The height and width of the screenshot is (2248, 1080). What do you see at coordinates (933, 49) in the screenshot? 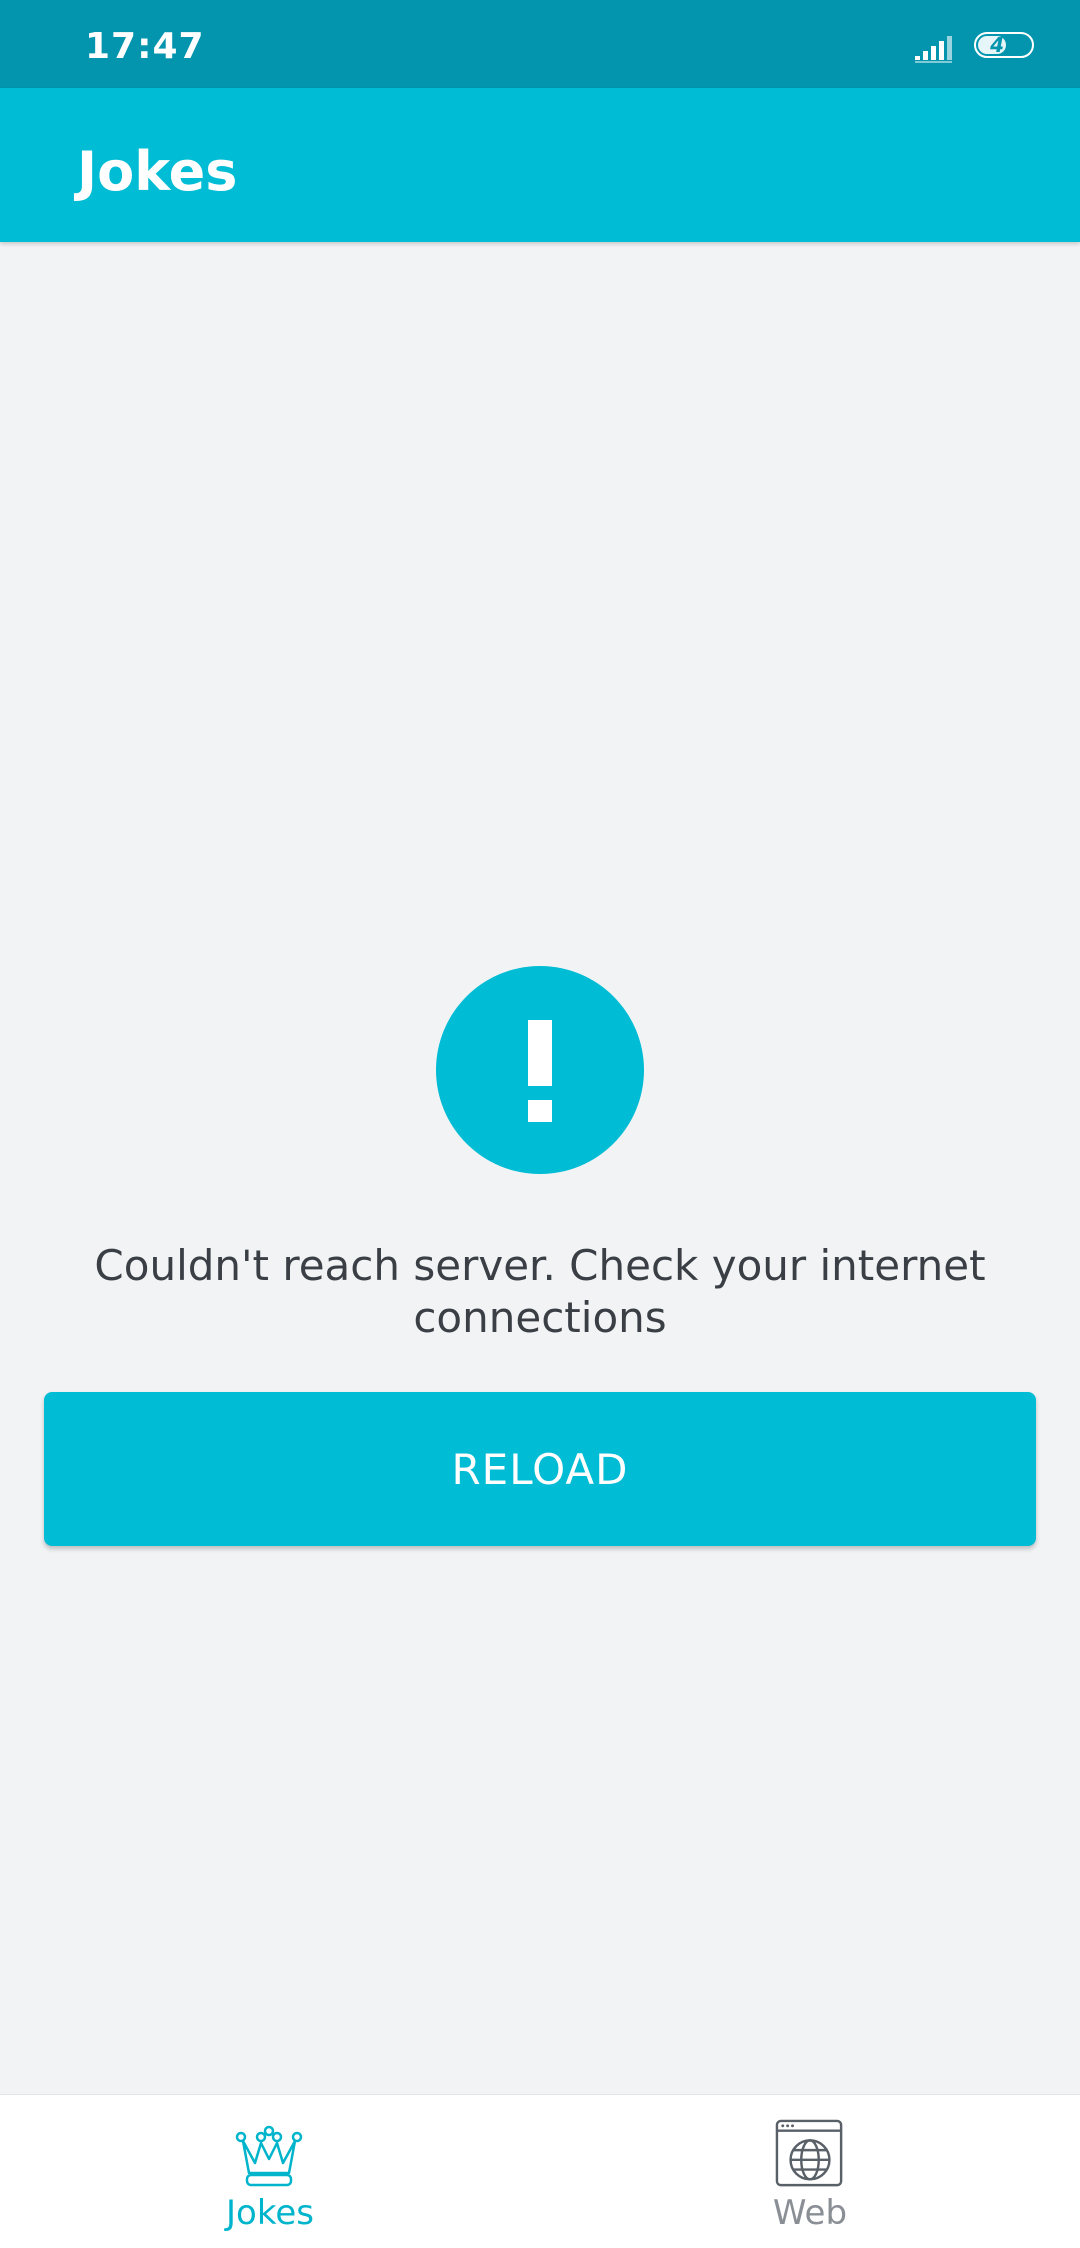
I see `signal-icon` at bounding box center [933, 49].